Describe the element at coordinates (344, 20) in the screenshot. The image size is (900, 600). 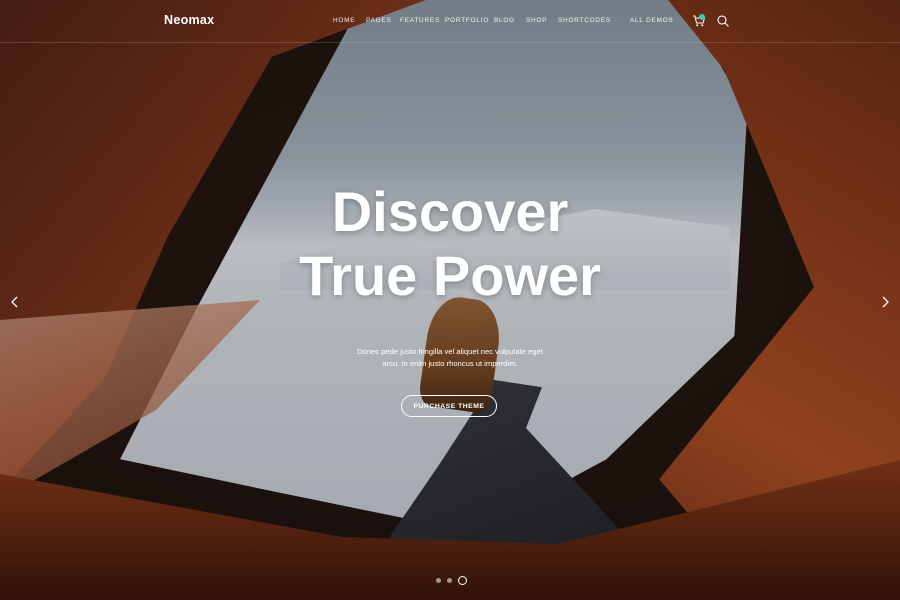
I see `nav-home: HOME` at that location.